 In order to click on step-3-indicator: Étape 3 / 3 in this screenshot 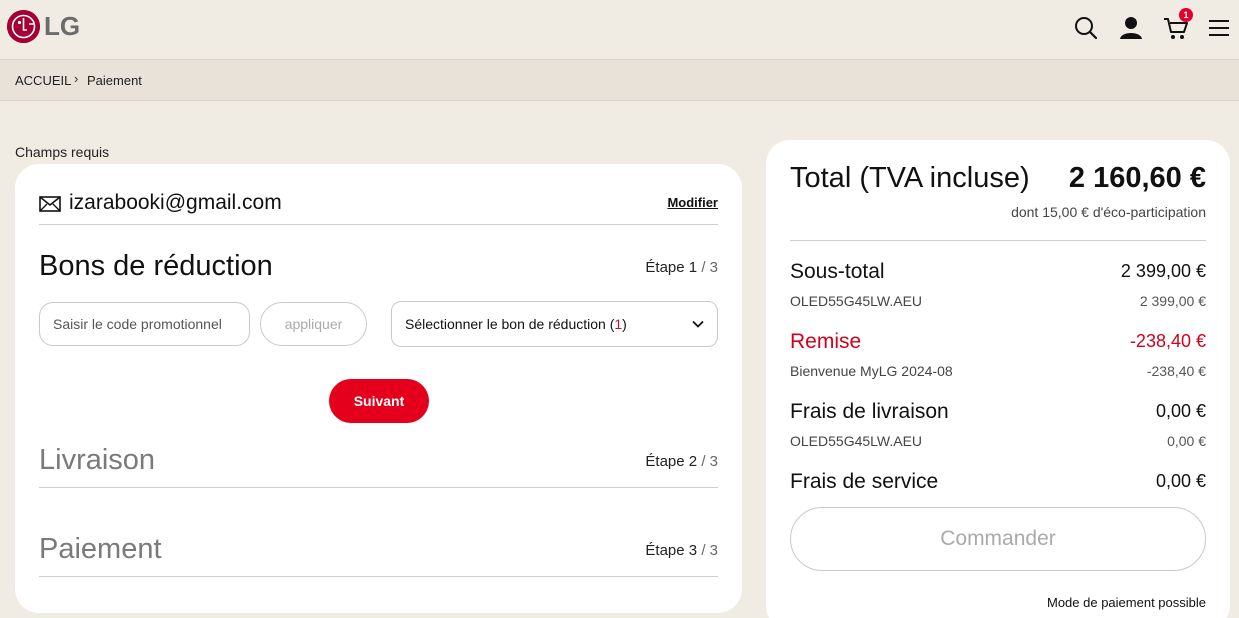, I will do `click(681, 550)`.